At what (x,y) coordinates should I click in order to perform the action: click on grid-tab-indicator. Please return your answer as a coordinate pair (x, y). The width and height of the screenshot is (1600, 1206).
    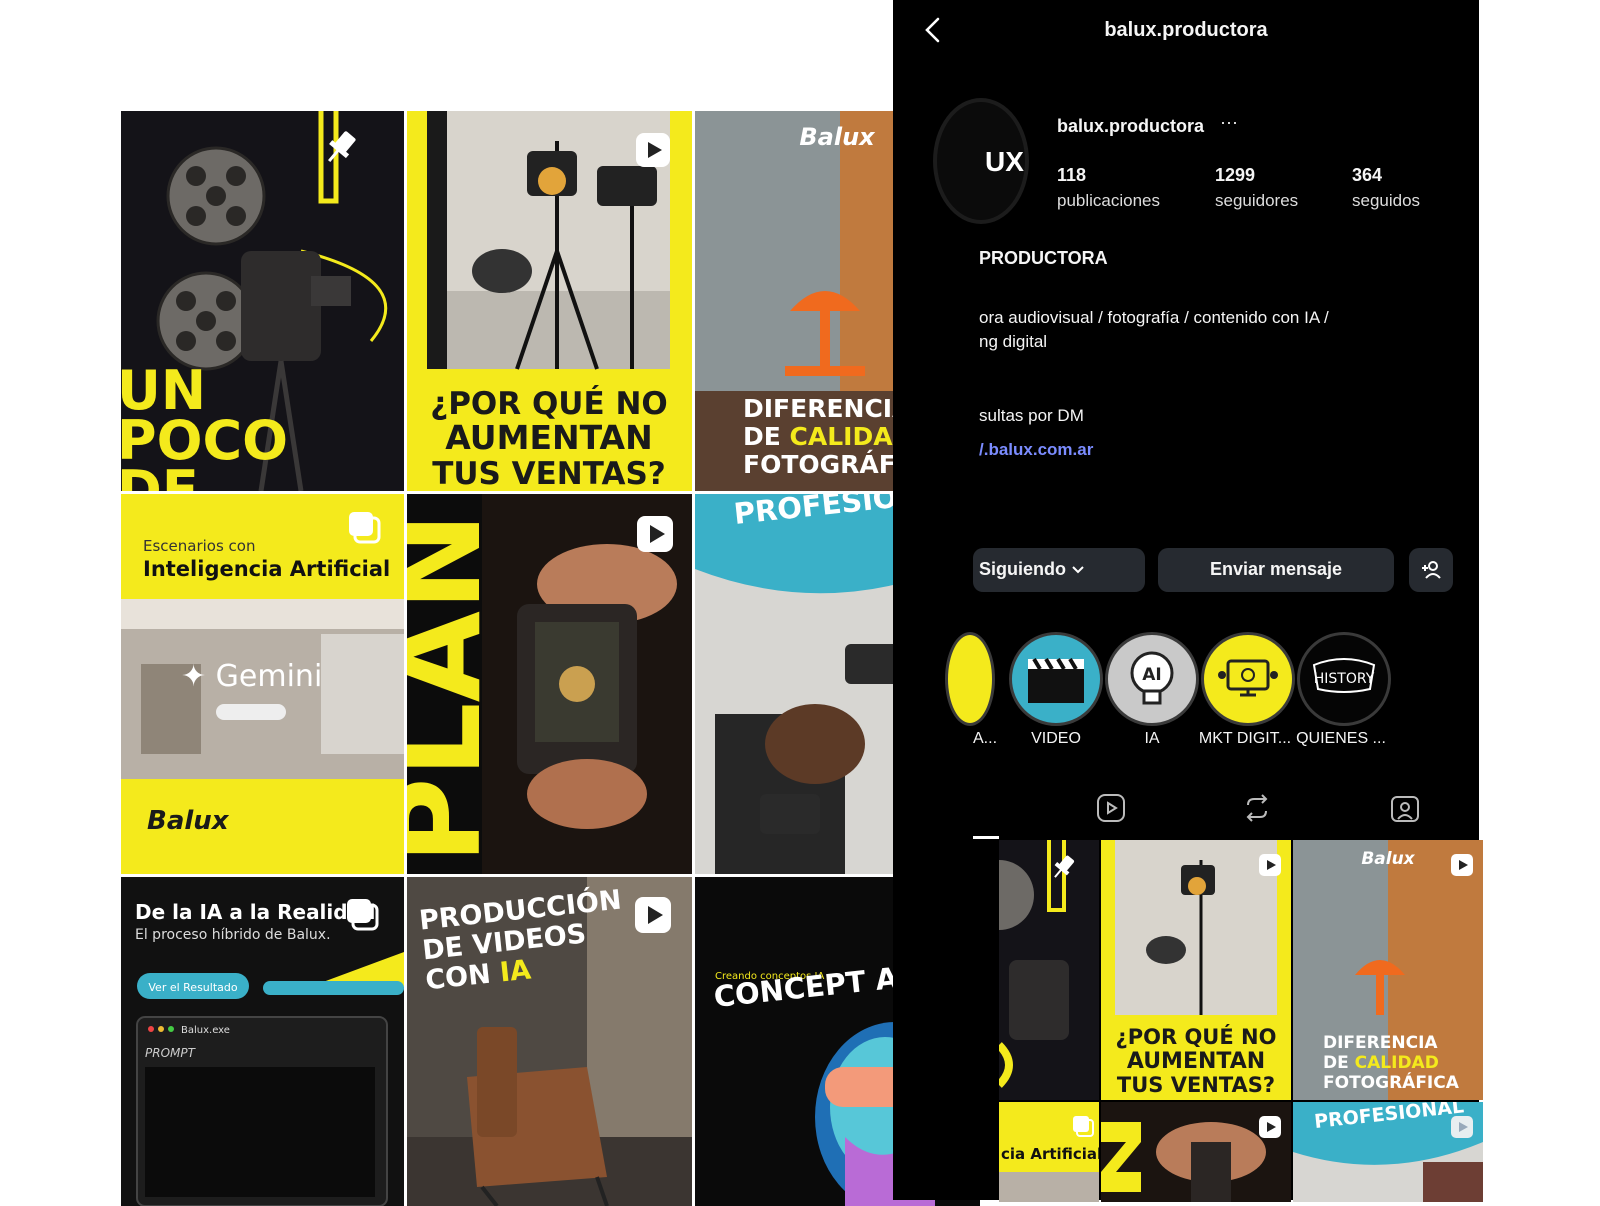
    Looking at the image, I should click on (986, 837).